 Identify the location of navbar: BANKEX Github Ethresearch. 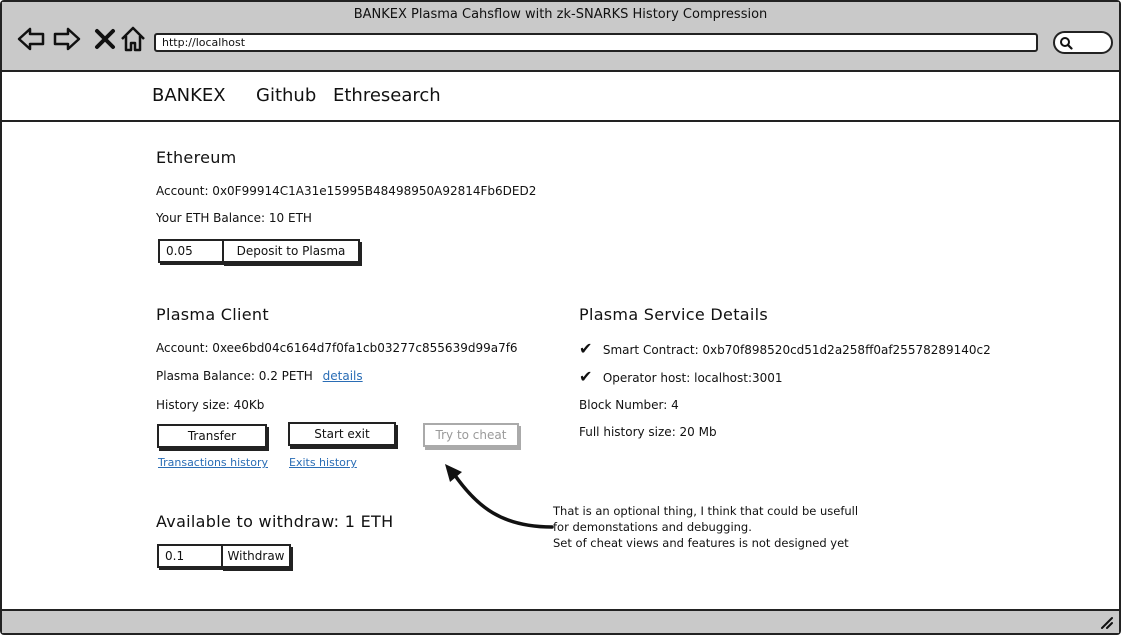
(560, 97).